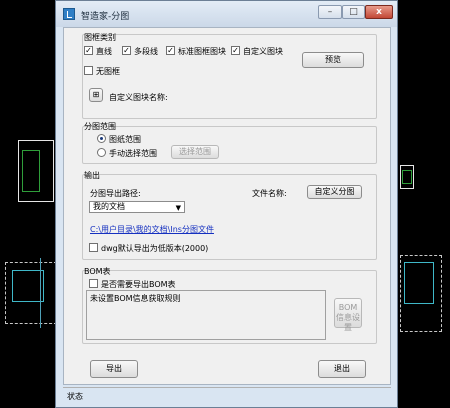 The image size is (450, 408). I want to click on export-path-select-value: 我的文档, so click(109, 206).